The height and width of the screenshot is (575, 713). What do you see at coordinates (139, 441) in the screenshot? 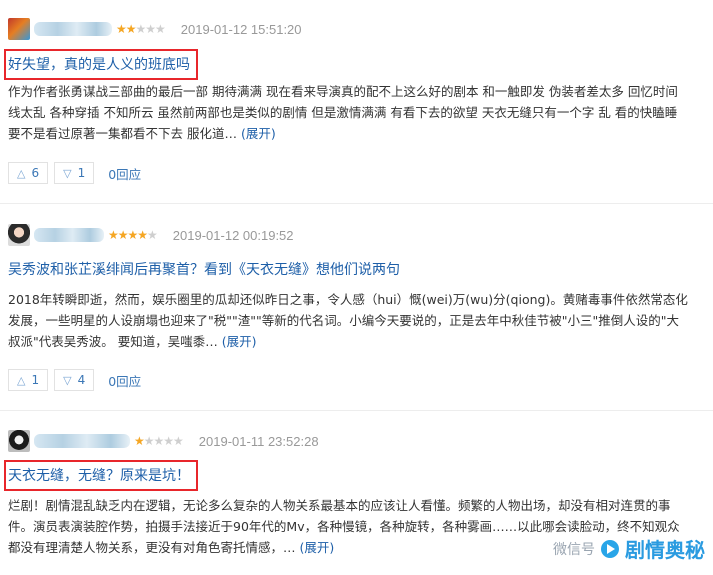
I see `star-icon-filled: ★` at bounding box center [139, 441].